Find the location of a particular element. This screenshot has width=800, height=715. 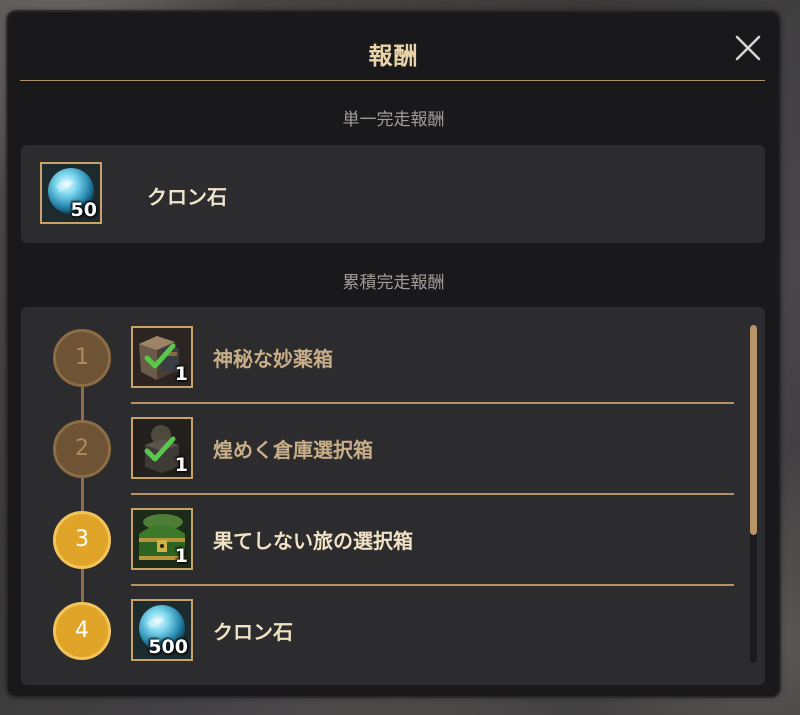

title-divider is located at coordinates (392, 80).